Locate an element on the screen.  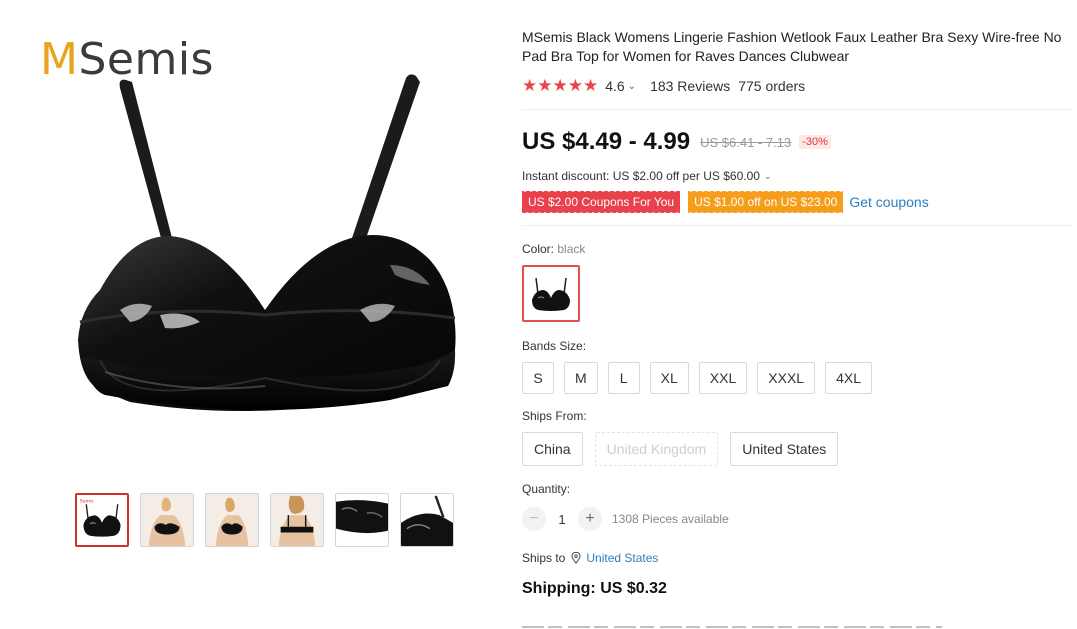
color-option-black is located at coordinates (551, 293).